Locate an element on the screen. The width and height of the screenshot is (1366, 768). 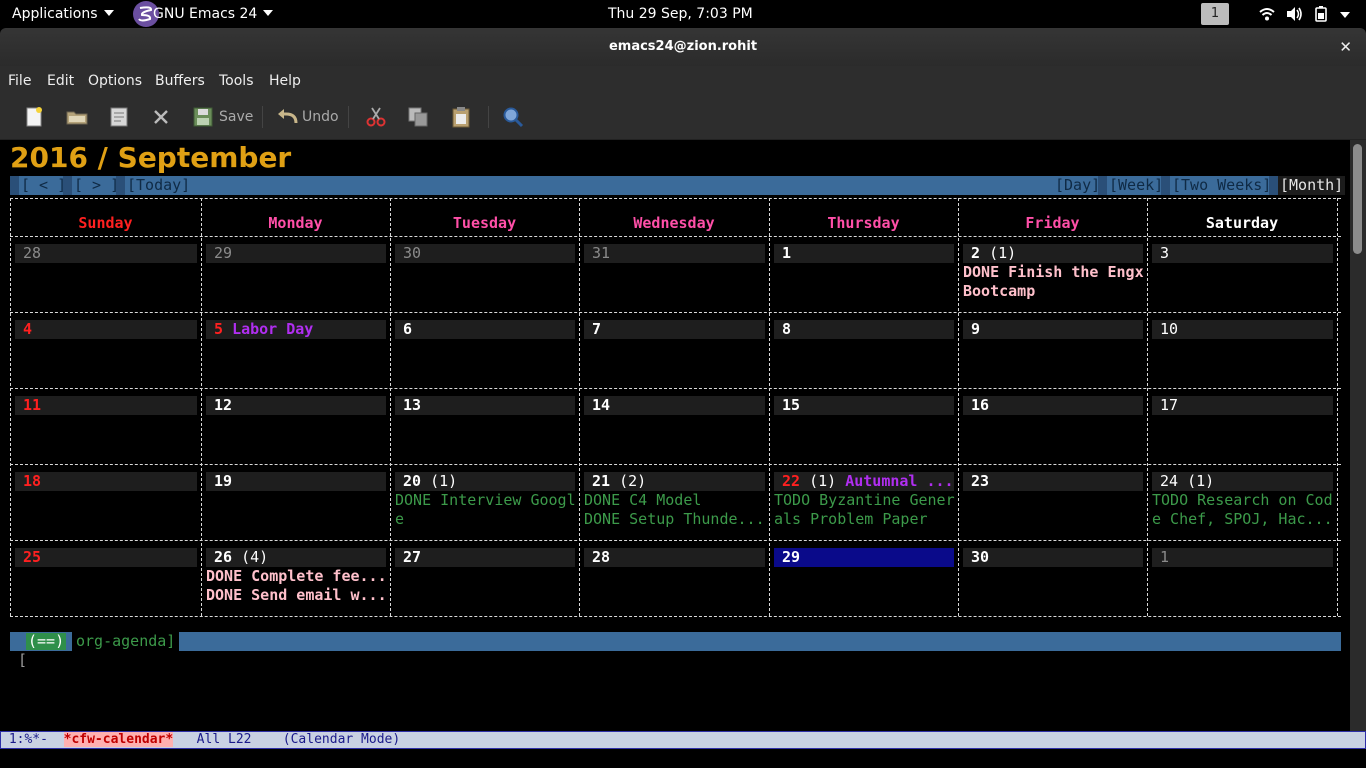
clock: Thu 29 Sep, 7:03 PM is located at coordinates (680, 14).